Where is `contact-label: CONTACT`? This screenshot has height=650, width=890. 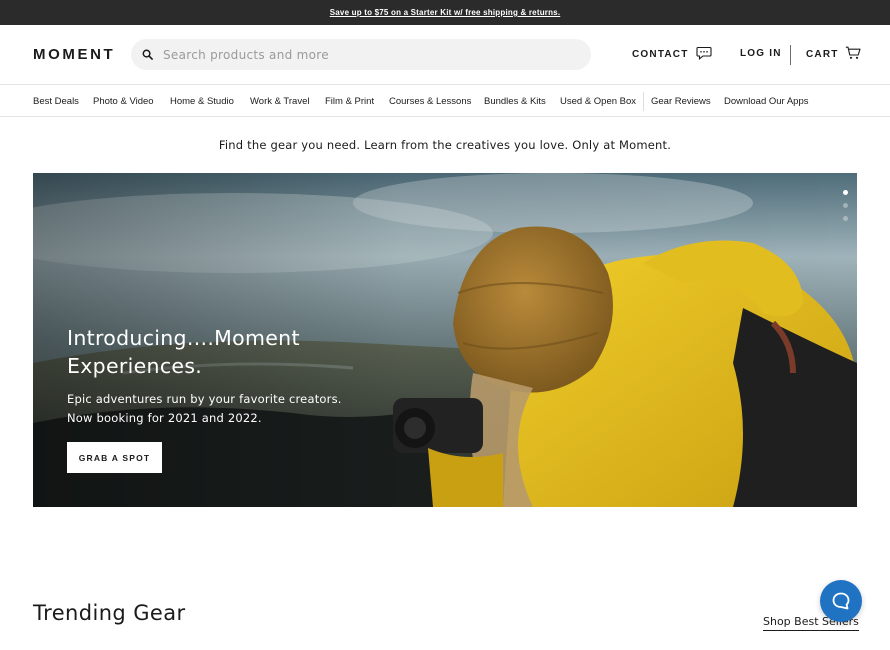
contact-label: CONTACT is located at coordinates (660, 54).